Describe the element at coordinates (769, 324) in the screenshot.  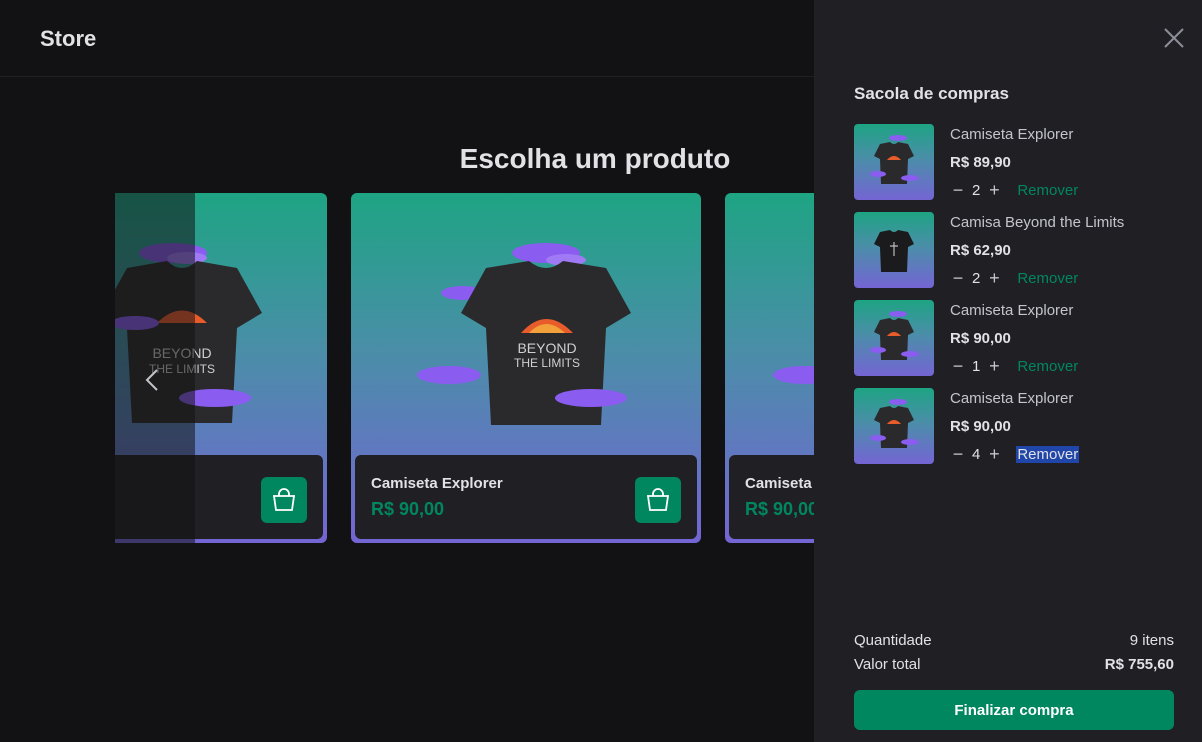
I see `product-image` at that location.